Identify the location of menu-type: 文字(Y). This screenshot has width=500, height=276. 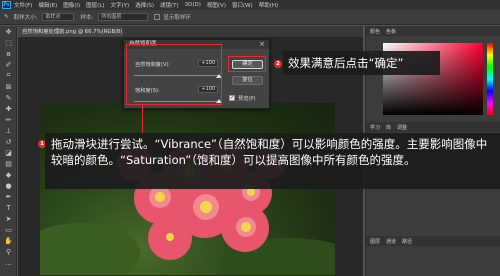
(120, 5).